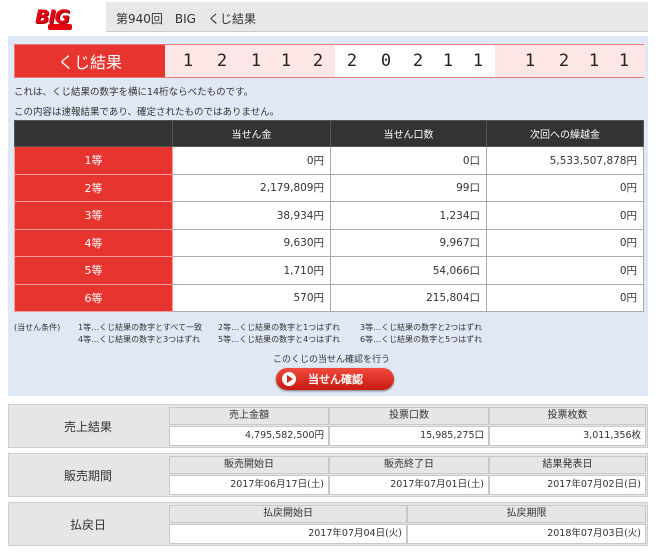  Describe the element at coordinates (408, 215) in the screenshot. I see `count-cell: 1,234口` at that location.